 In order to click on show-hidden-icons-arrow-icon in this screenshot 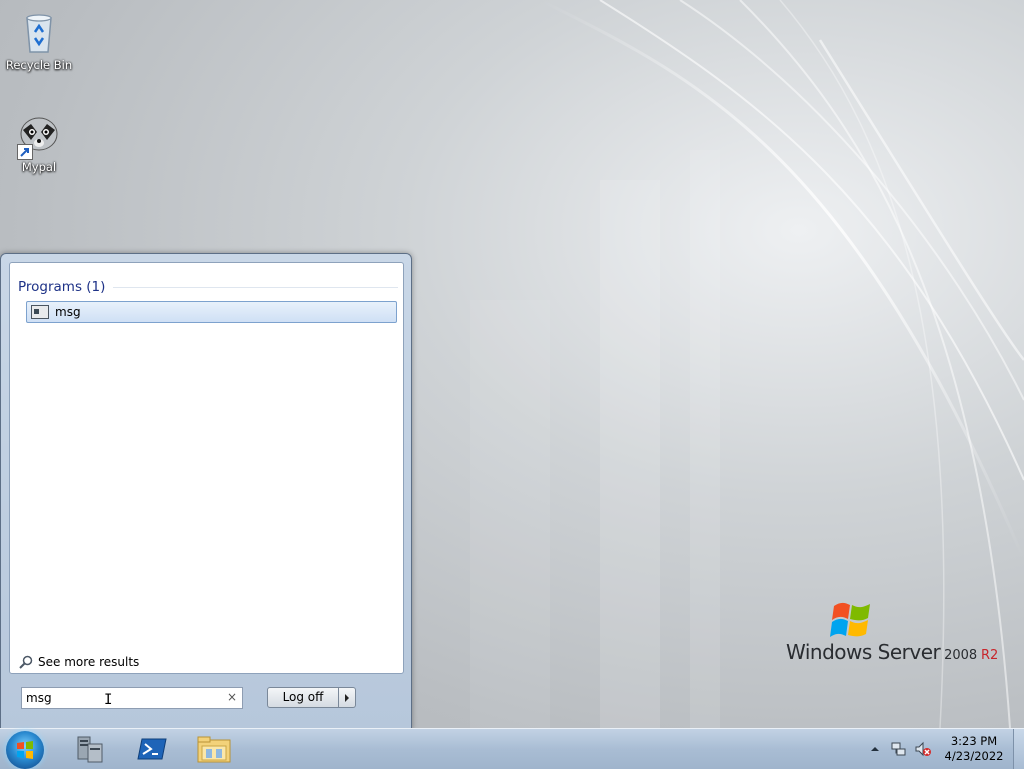, I will do `click(875, 749)`.